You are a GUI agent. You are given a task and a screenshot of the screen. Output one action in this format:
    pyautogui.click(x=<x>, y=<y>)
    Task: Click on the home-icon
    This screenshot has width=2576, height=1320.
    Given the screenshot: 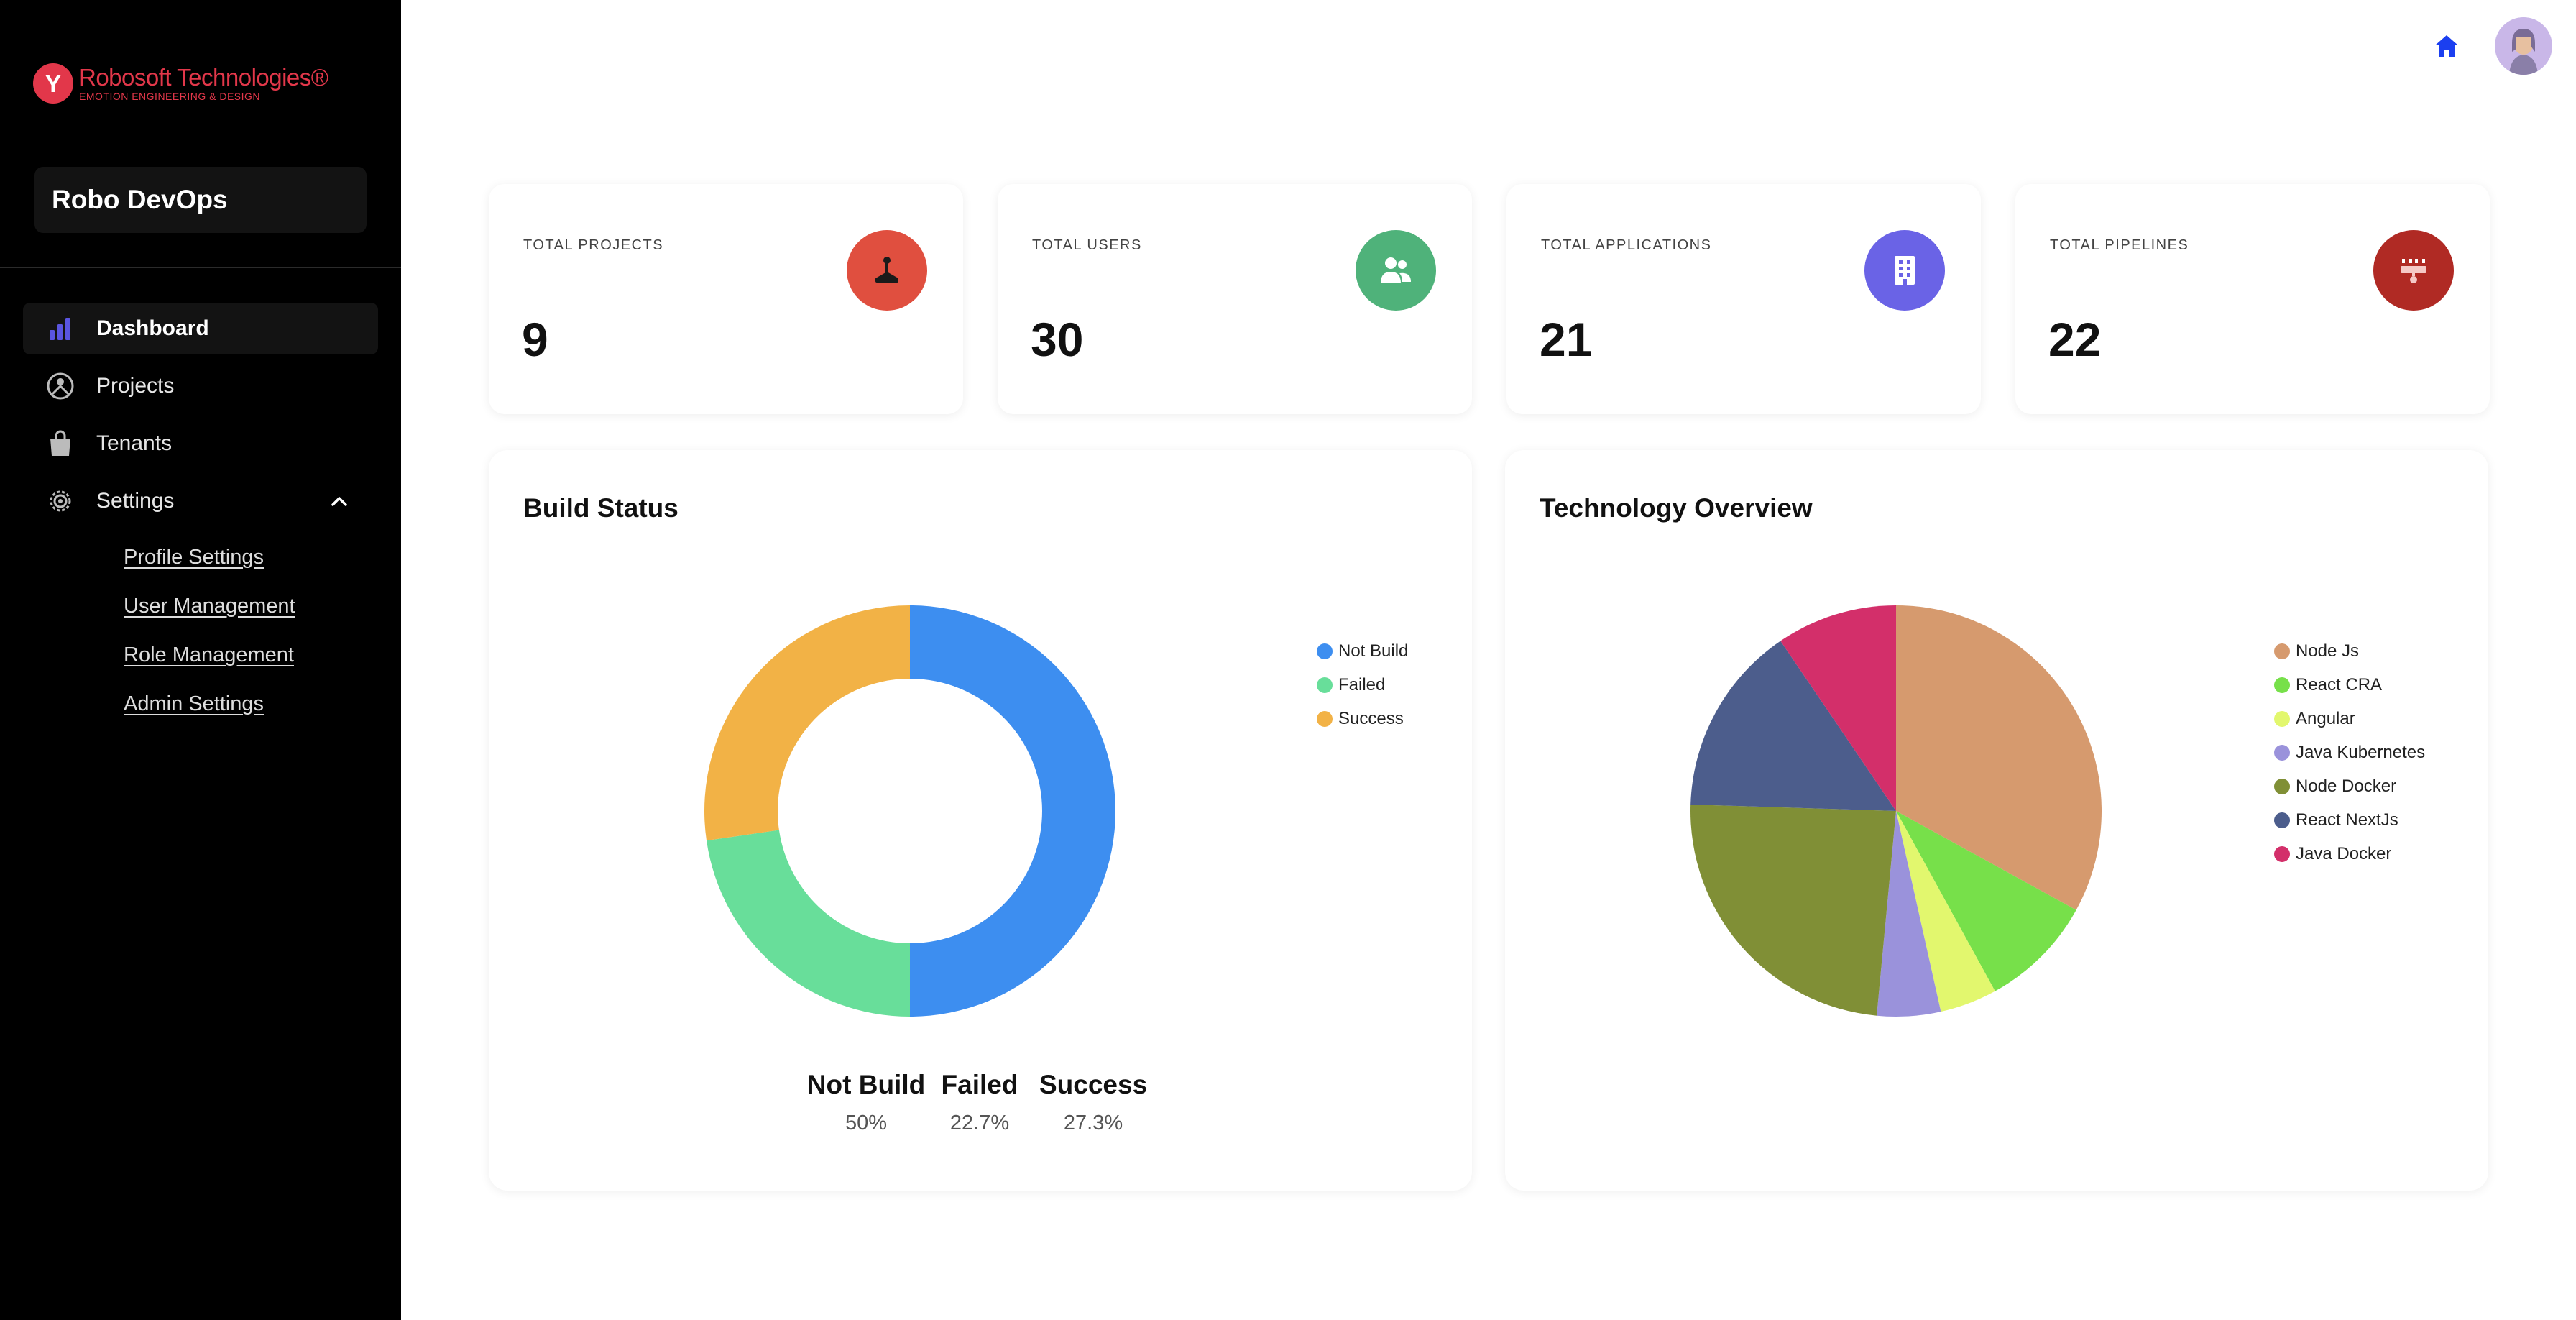 What is the action you would take?
    pyautogui.click(x=2446, y=46)
    